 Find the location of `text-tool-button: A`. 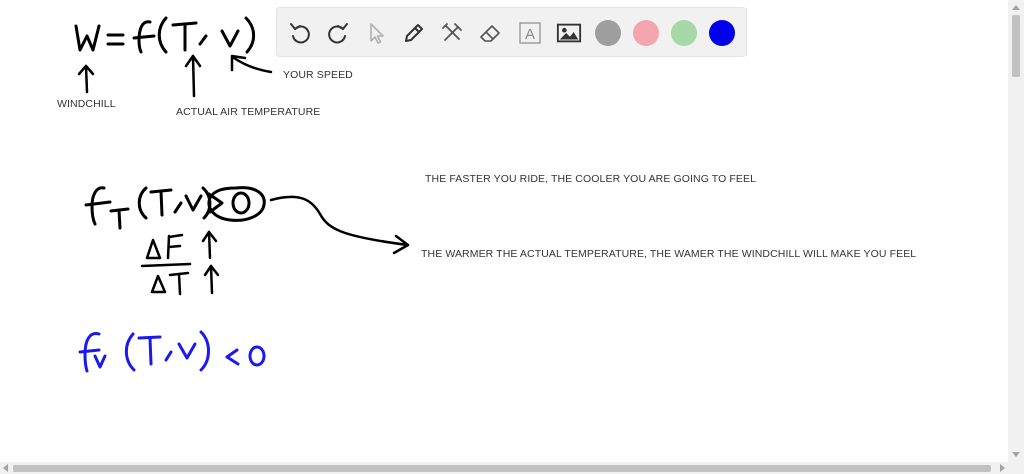

text-tool-button: A is located at coordinates (530, 33).